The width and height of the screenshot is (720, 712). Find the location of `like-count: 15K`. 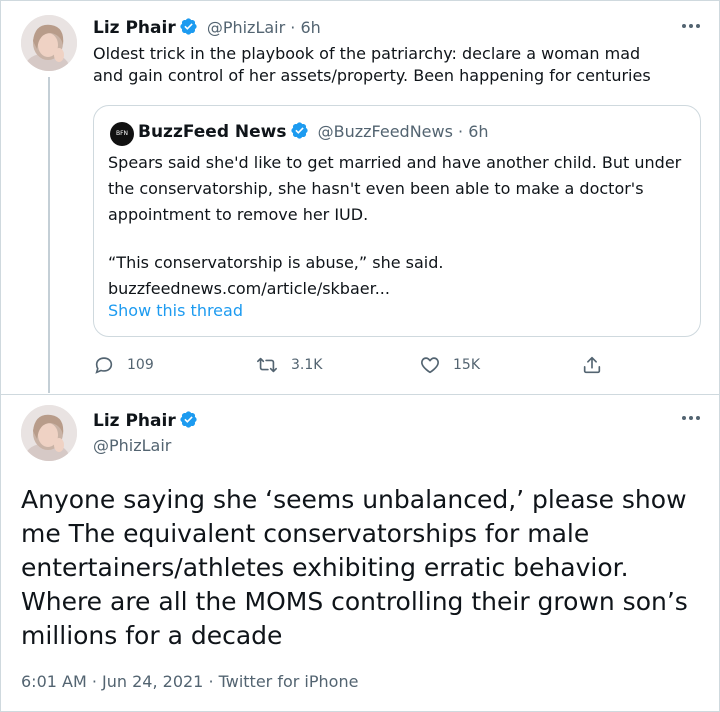

like-count: 15K is located at coordinates (466, 365).